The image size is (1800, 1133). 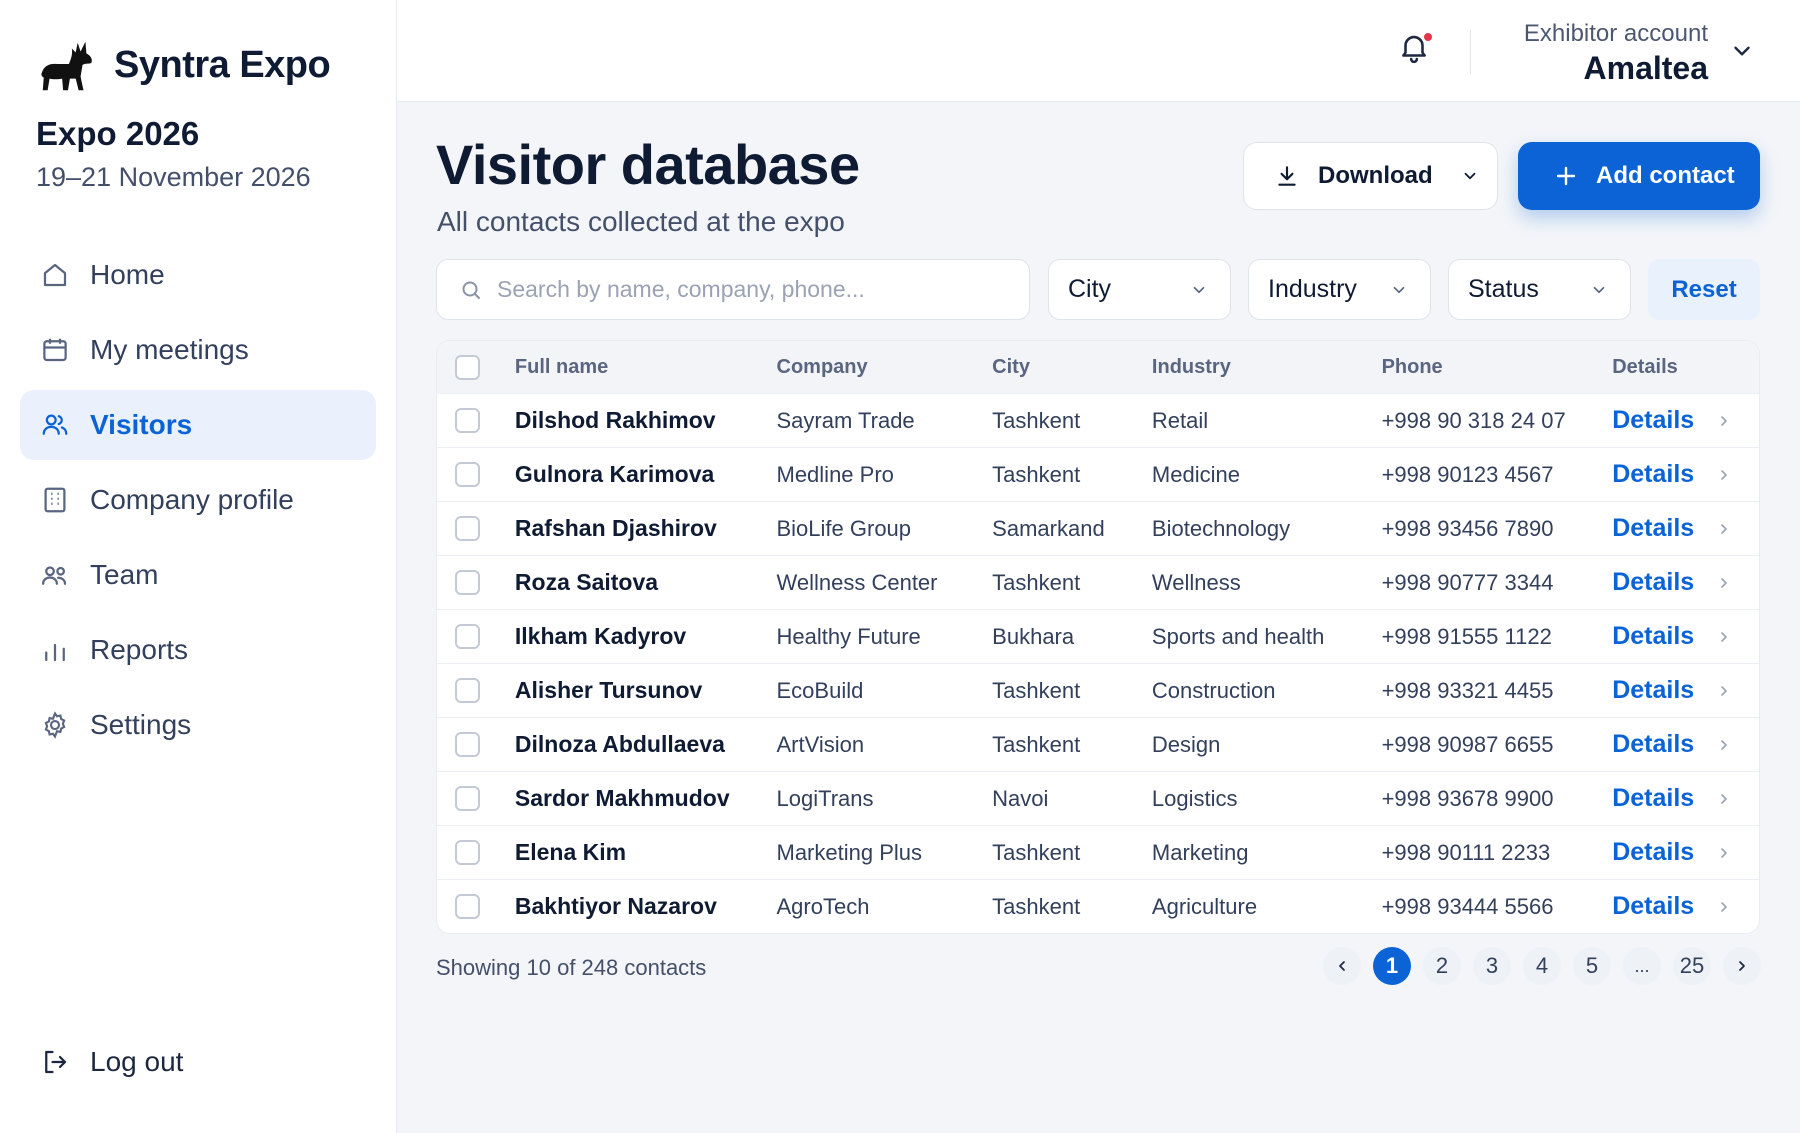 I want to click on search-input, so click(x=757, y=289).